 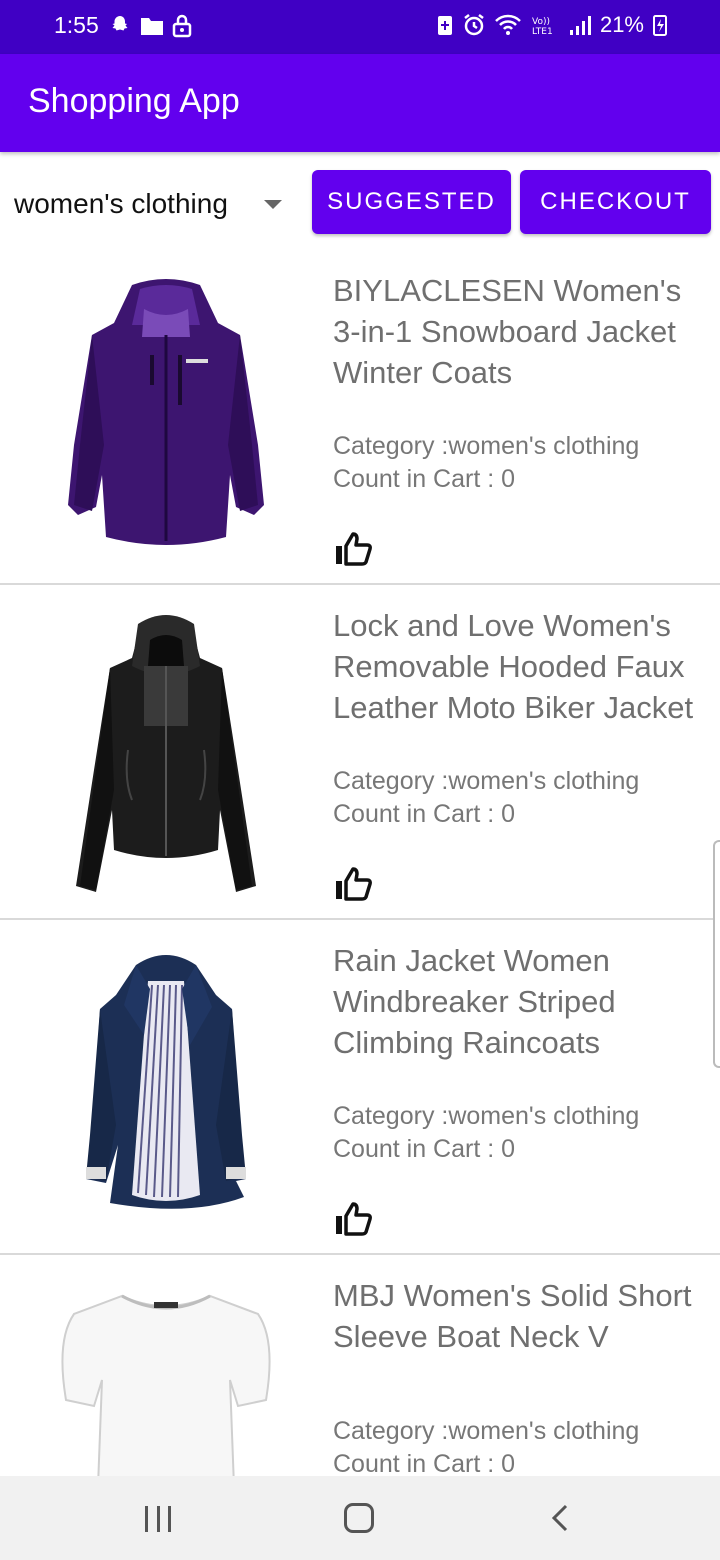 What do you see at coordinates (474, 25) in the screenshot?
I see `alarm-icon` at bounding box center [474, 25].